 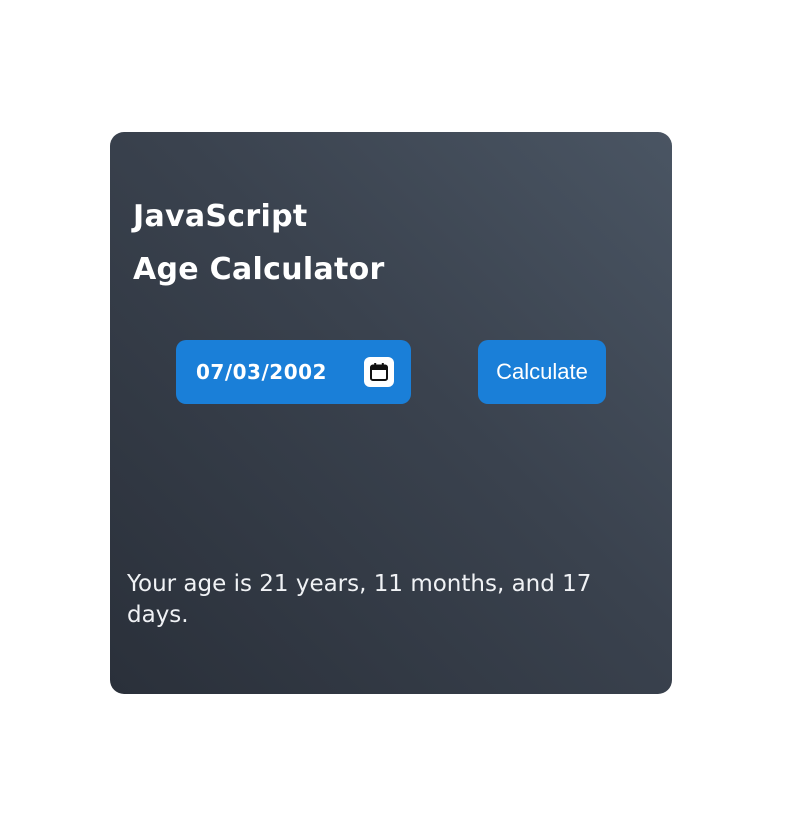 I want to click on calendar-icon, so click(x=379, y=372).